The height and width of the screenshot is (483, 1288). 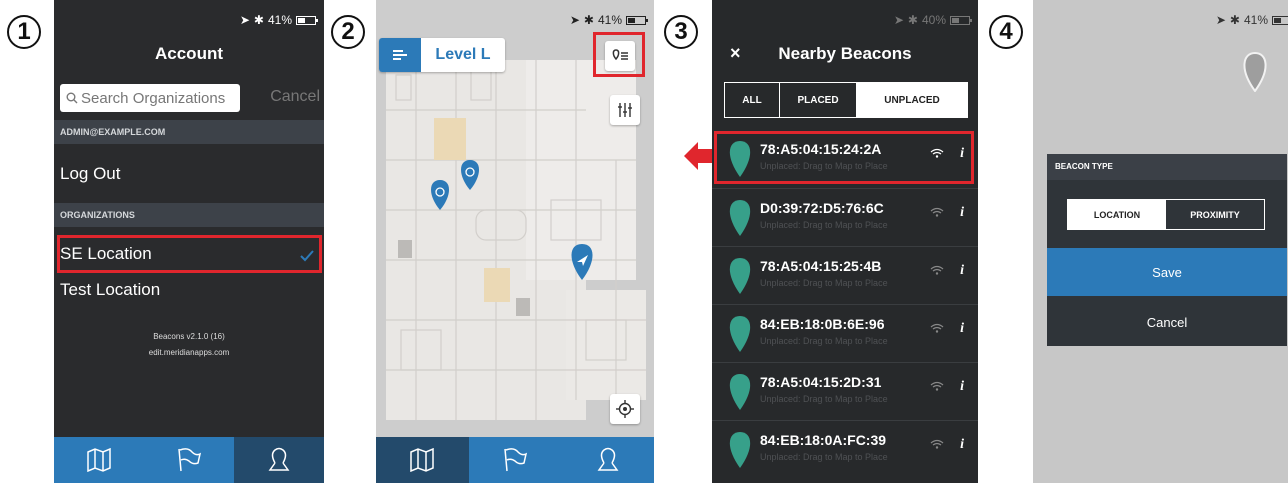 What do you see at coordinates (1215, 214) in the screenshot?
I see `option-proximity: PROXIMITY` at bounding box center [1215, 214].